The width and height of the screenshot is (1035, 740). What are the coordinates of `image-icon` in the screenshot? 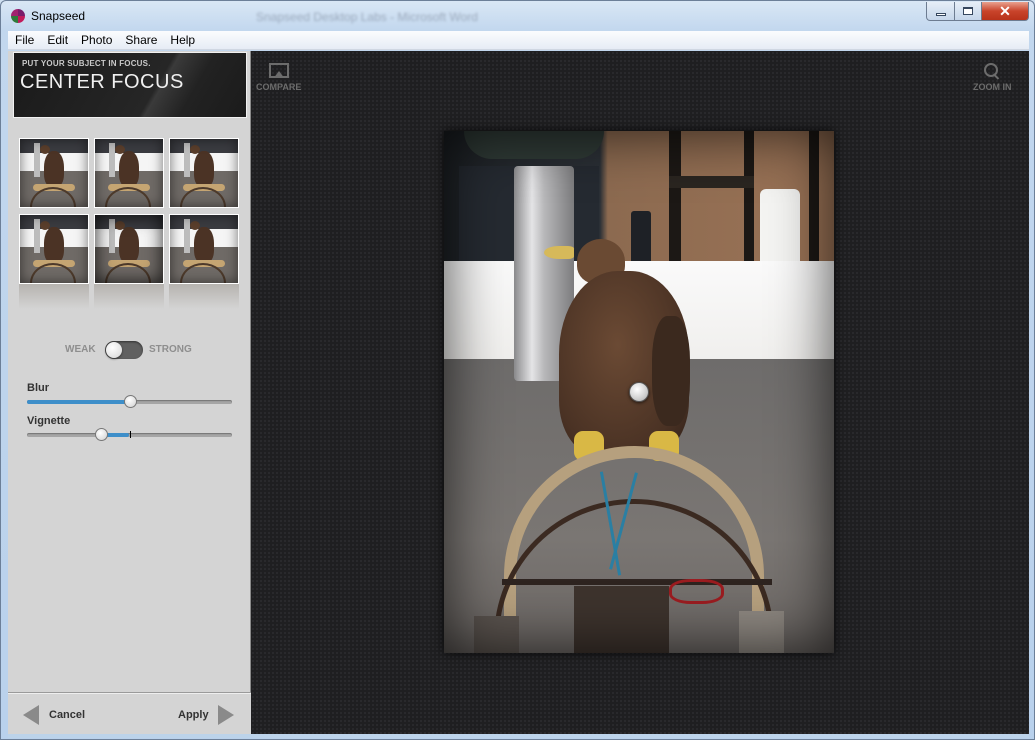 It's located at (278, 70).